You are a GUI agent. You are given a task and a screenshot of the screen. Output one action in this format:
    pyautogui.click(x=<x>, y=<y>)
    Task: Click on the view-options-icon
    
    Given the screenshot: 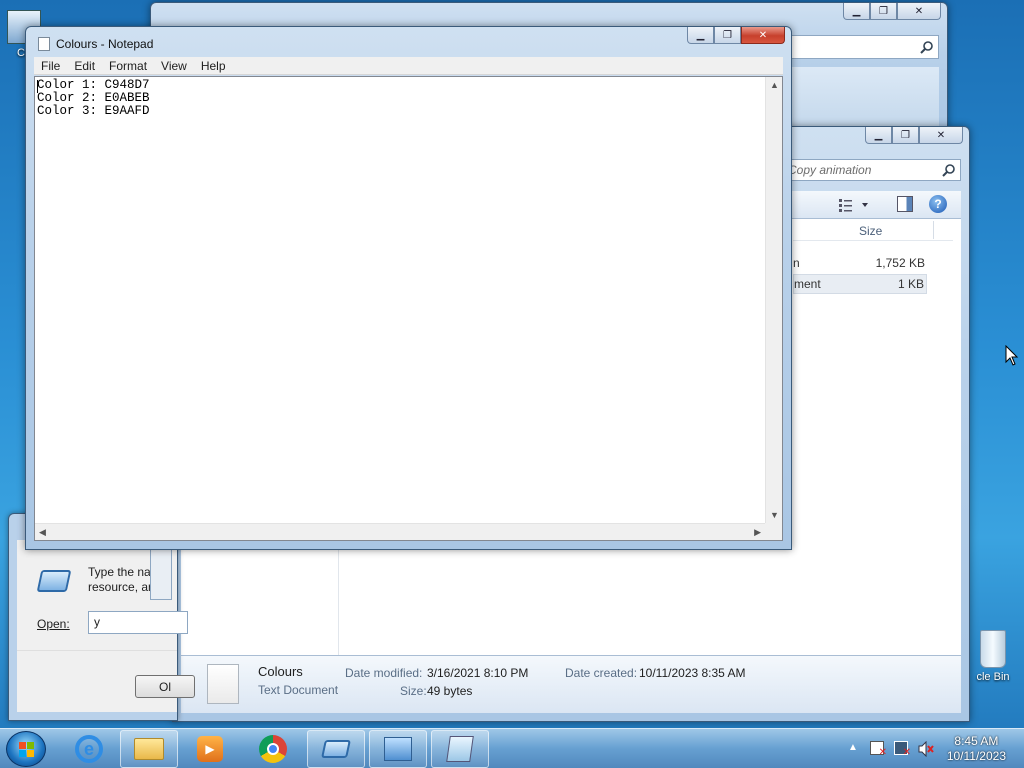 What is the action you would take?
    pyautogui.click(x=854, y=205)
    